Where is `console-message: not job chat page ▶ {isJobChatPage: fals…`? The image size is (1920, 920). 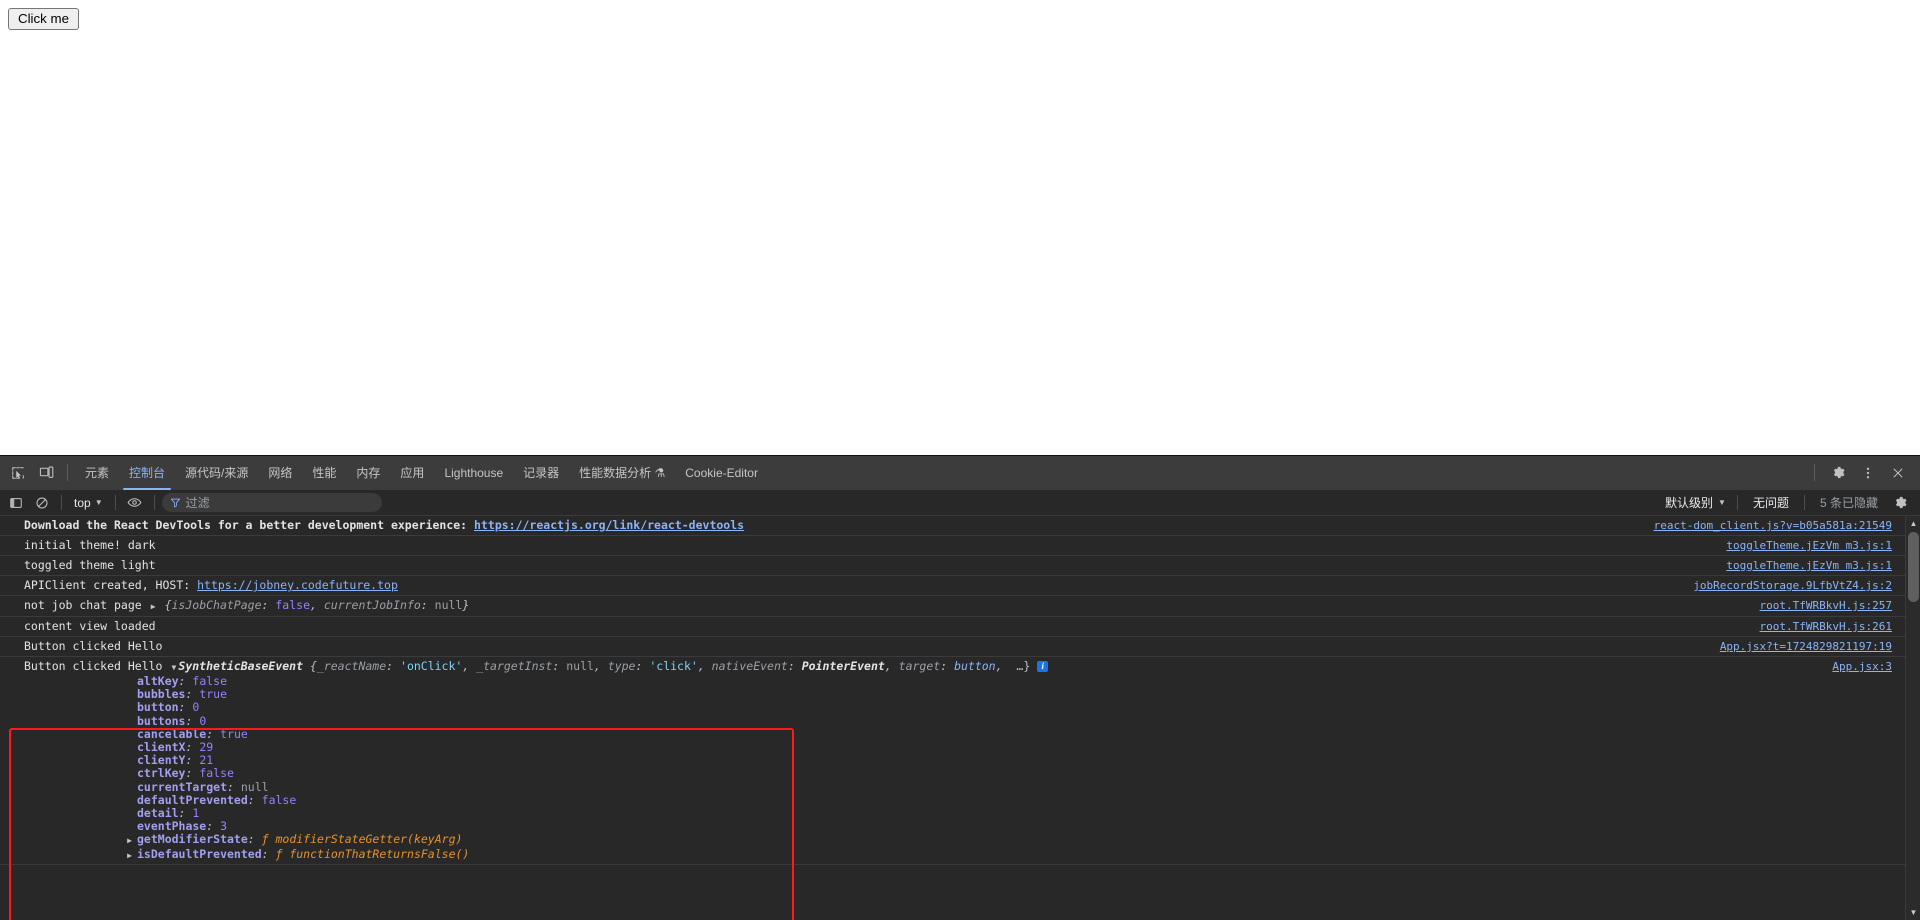 console-message: not job chat page ▶ {isJobChatPage: fals… is located at coordinates (960, 606).